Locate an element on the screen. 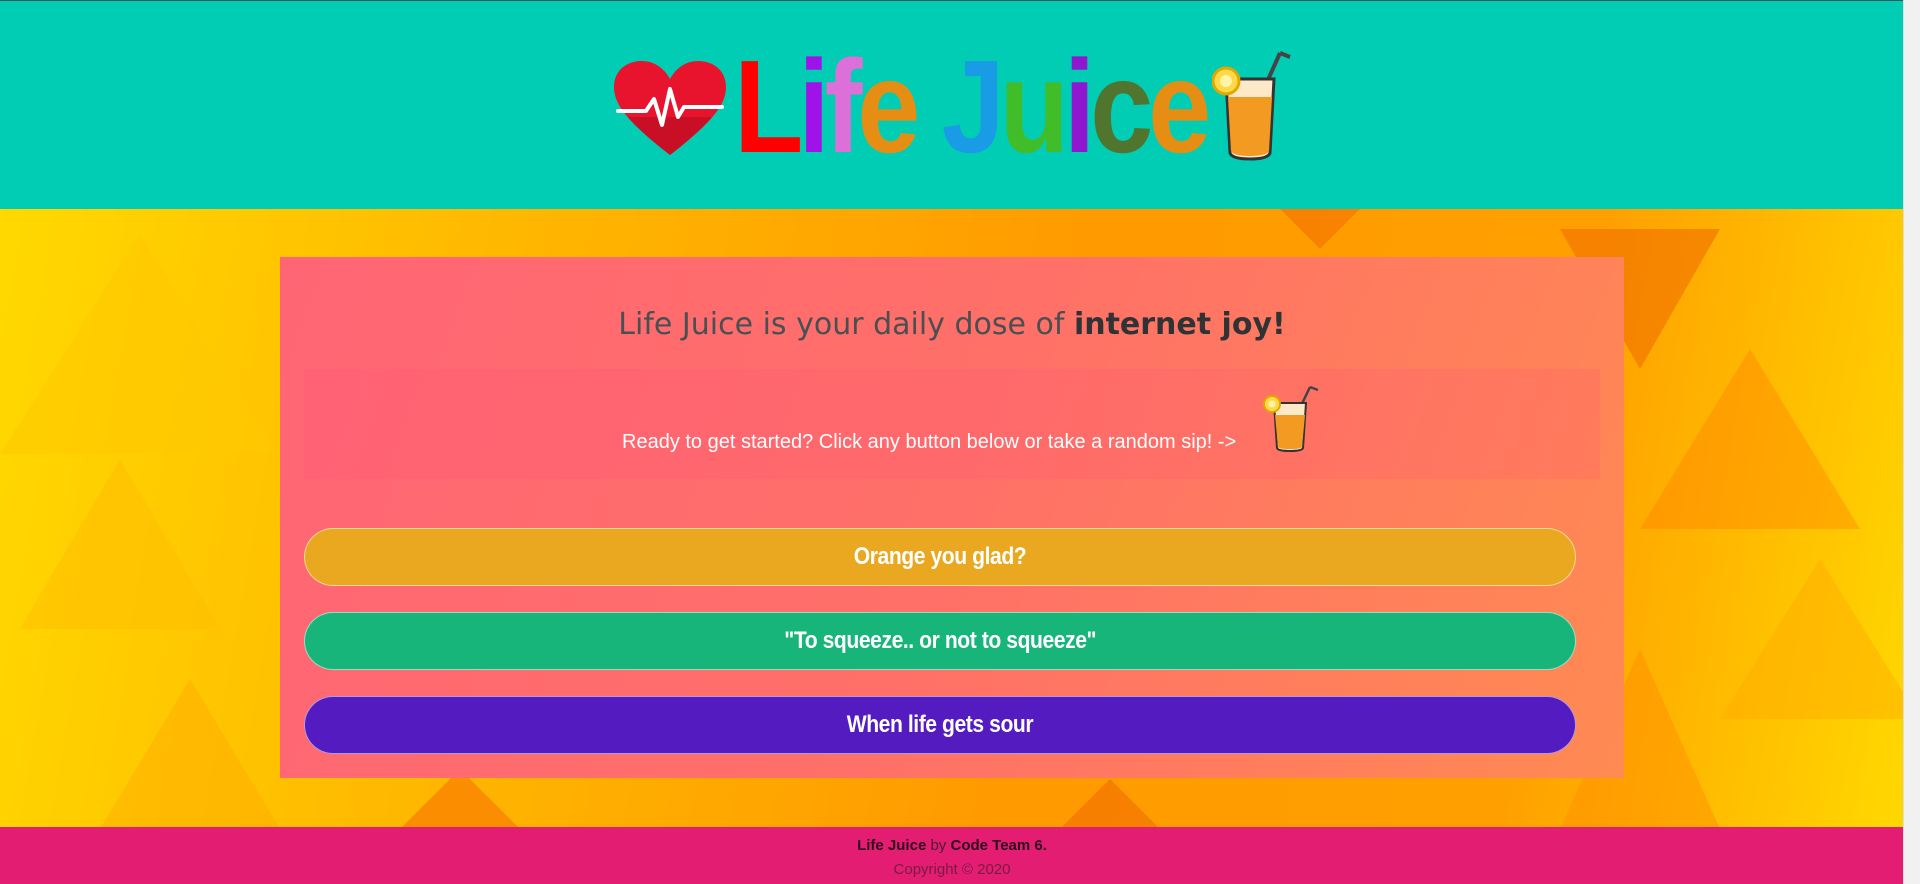  site-logo: Life Juice is located at coordinates (952, 107).